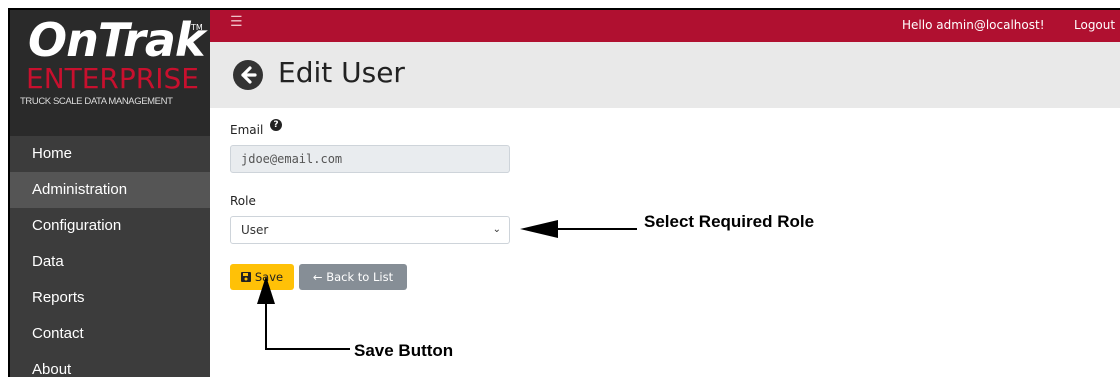 This screenshot has width=1120, height=377. I want to click on role-callout-arrowhead, so click(539, 229).